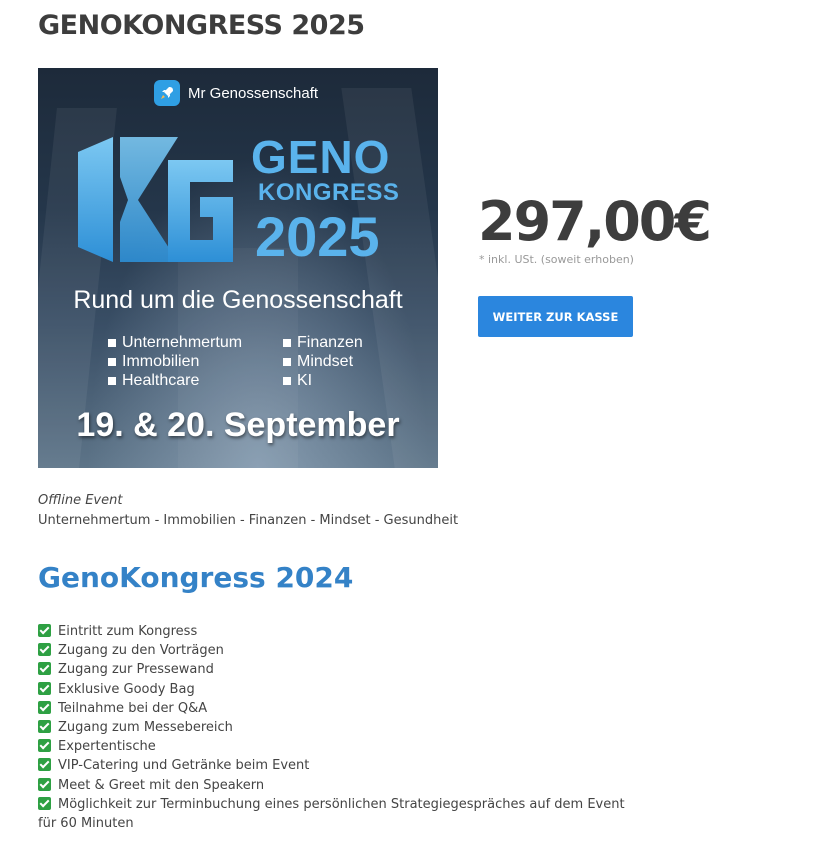 The image size is (831, 848). I want to click on price-tax-note: * inkl. USt. (soweit erhoben), so click(556, 259).